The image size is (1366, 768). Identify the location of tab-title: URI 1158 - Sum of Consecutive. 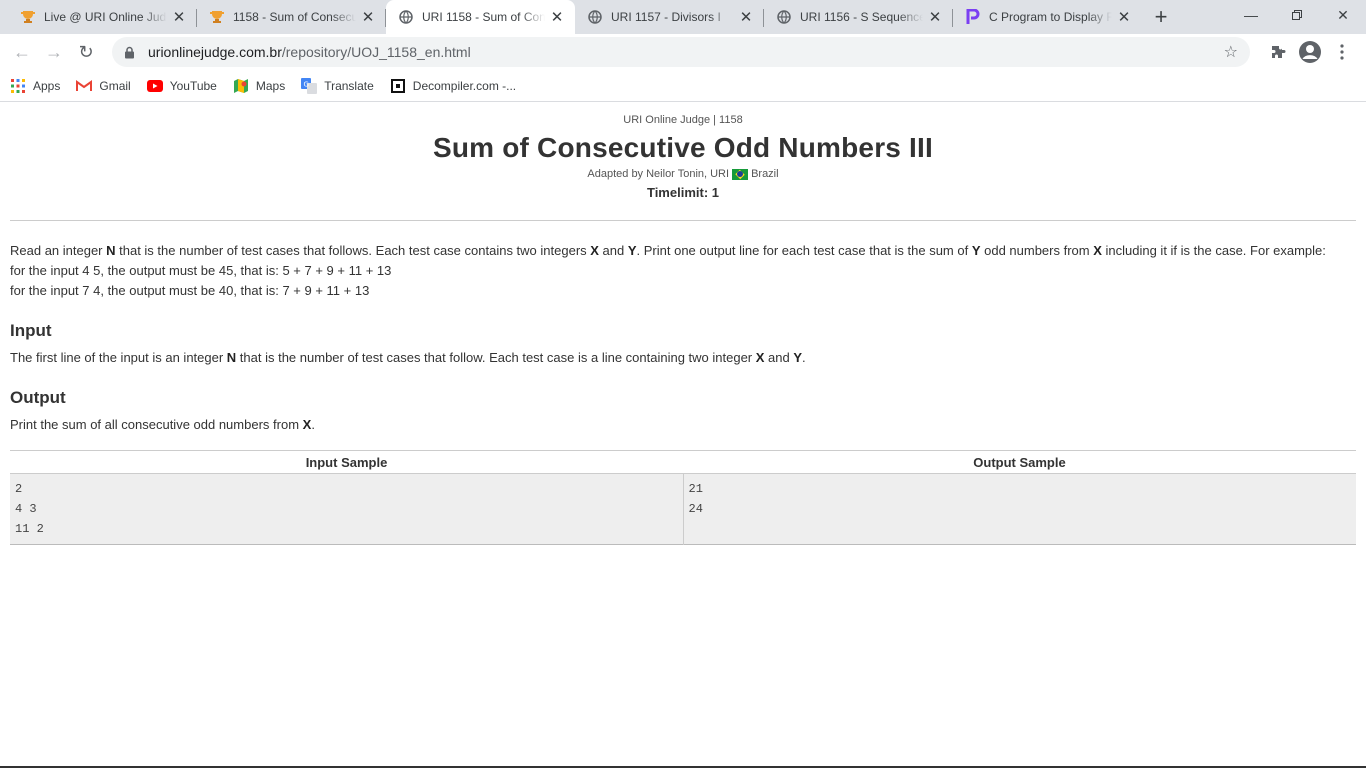
(483, 17).